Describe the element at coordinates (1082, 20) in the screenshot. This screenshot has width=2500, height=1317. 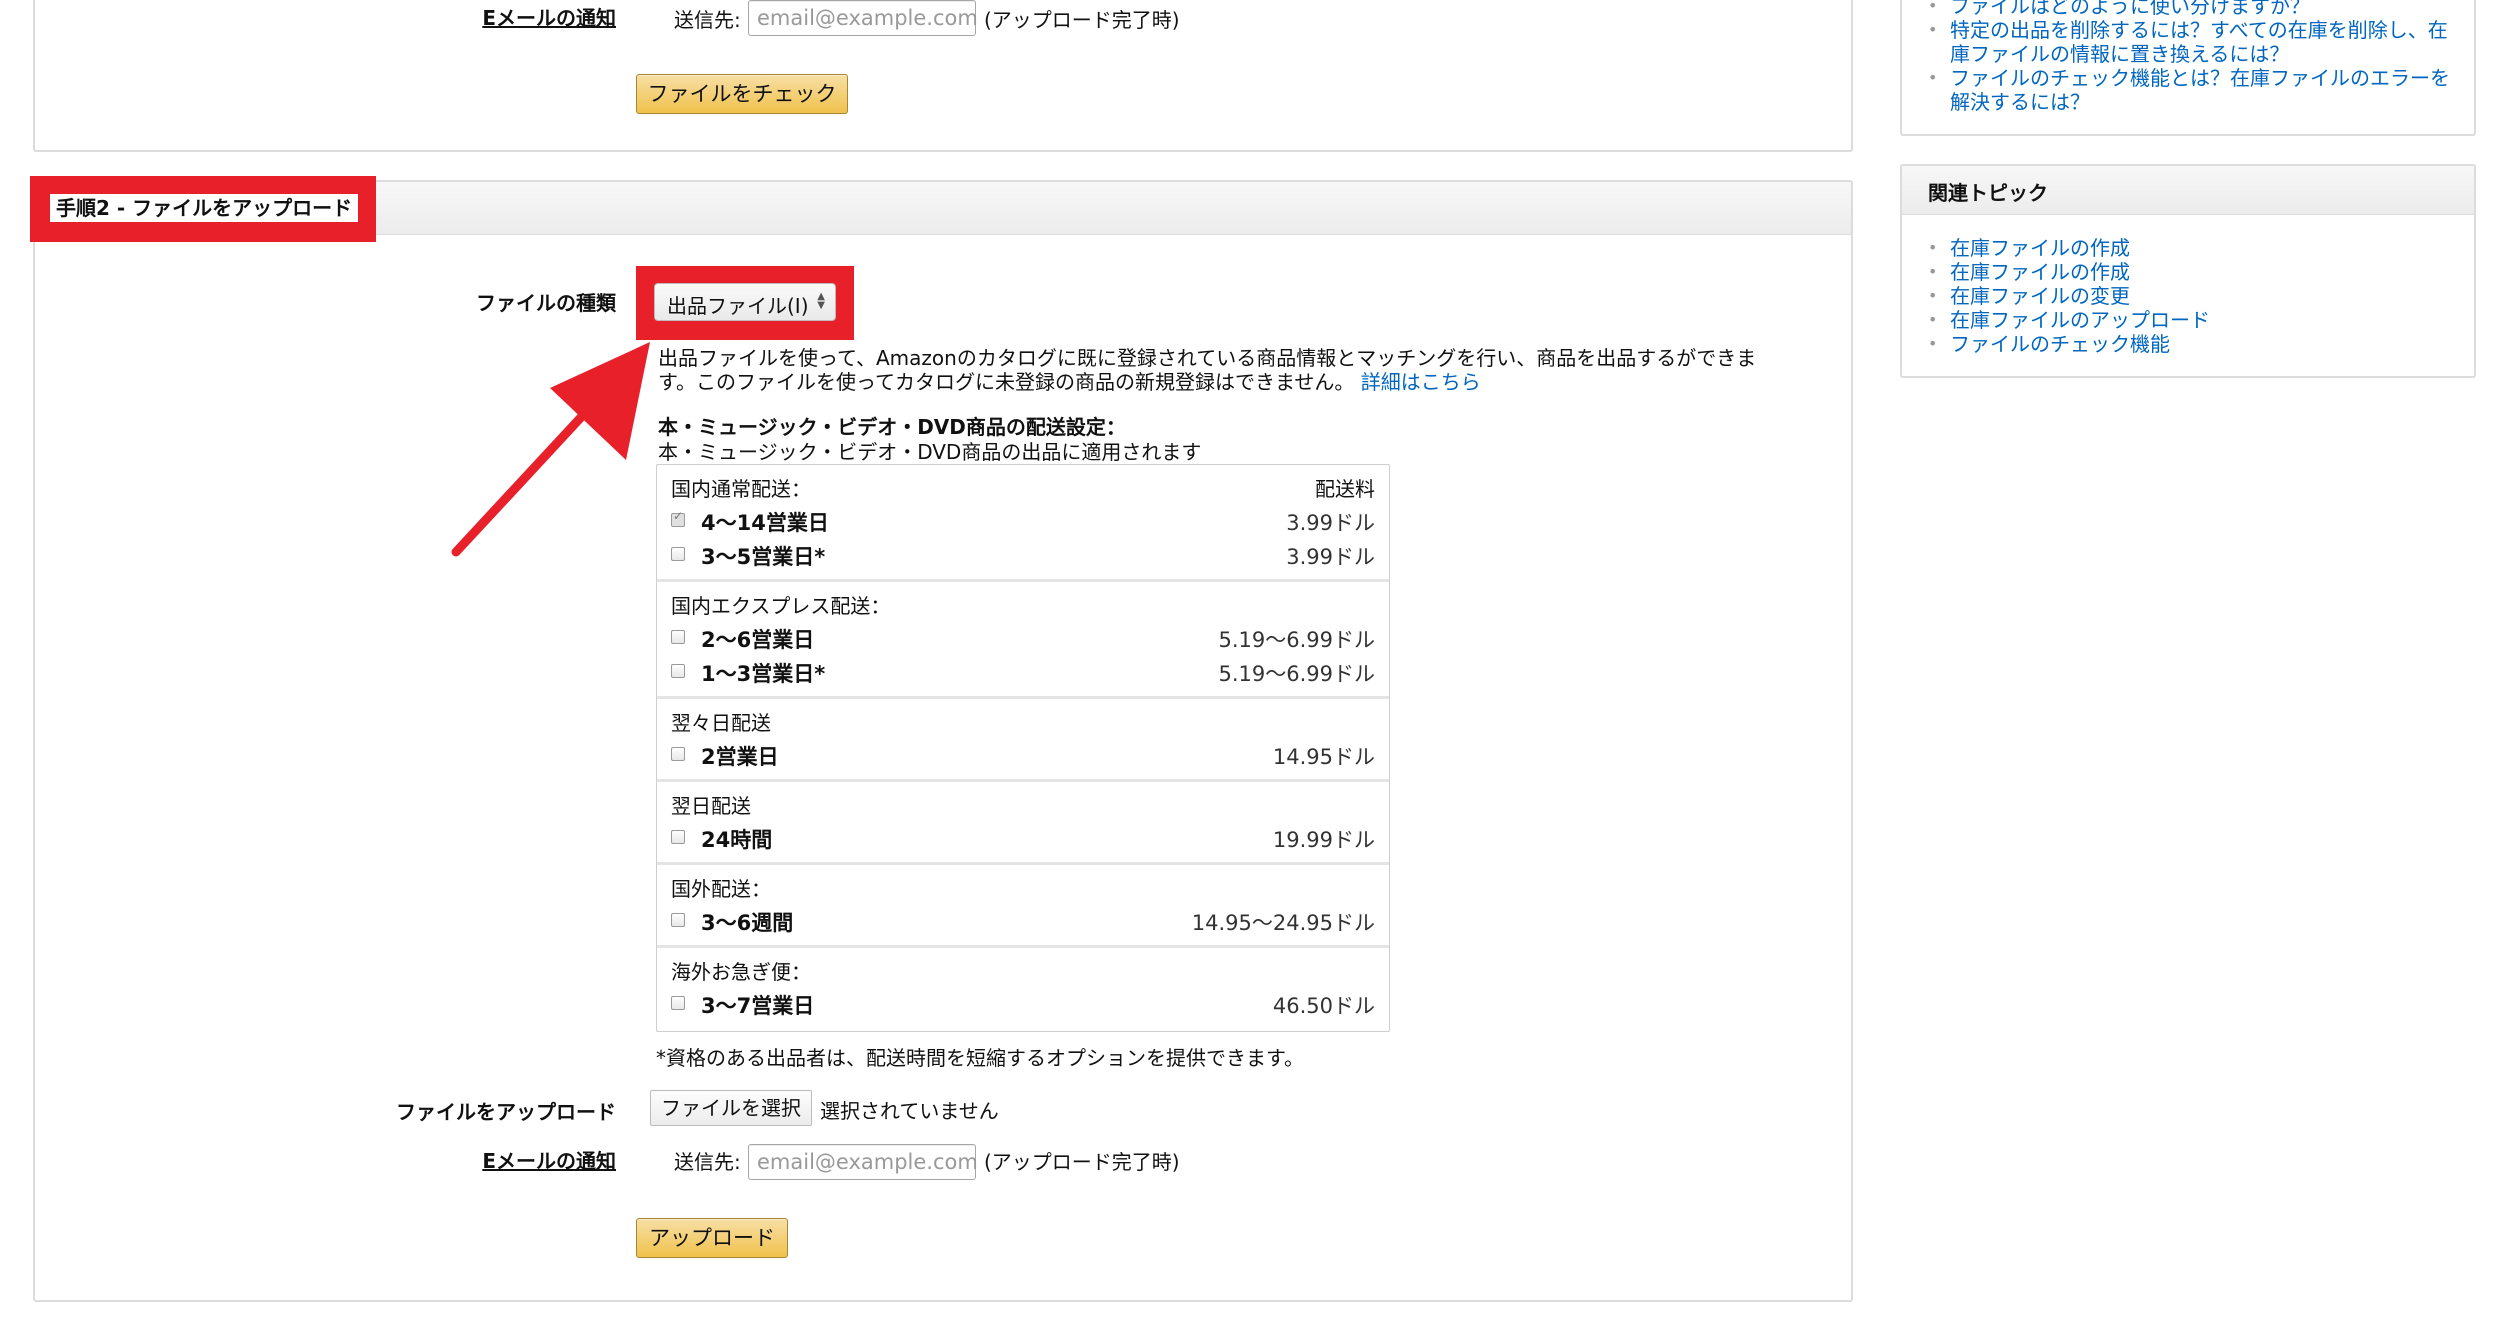
I see `step1-email-suffix: (アップロード完了時)` at that location.